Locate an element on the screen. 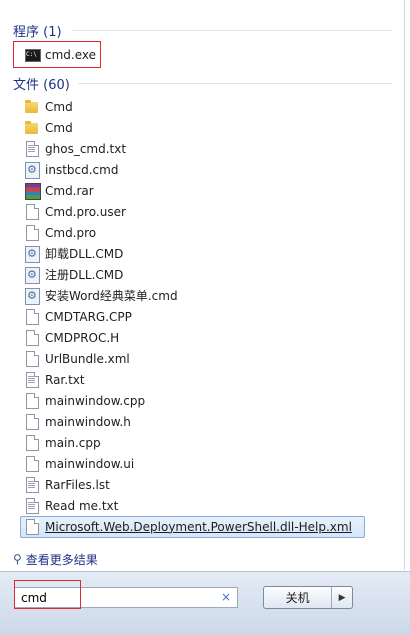  result-item-label: instbcd.cmd is located at coordinates (82, 169).